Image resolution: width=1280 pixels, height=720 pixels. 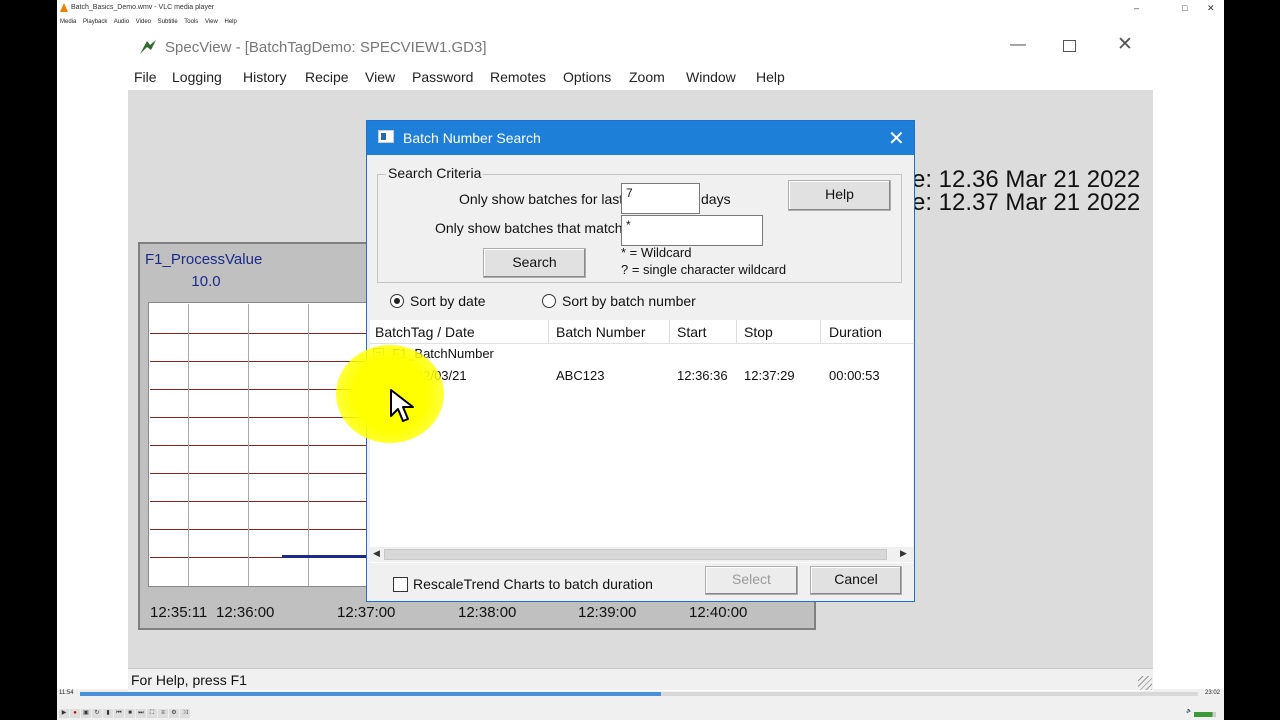 What do you see at coordinates (143, 22) in the screenshot?
I see `vlc-menu-video: Video` at bounding box center [143, 22].